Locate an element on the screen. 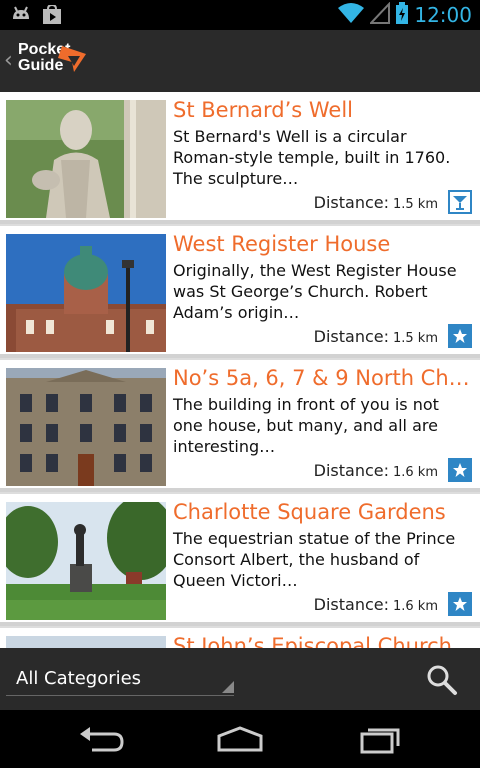  signal-icon is located at coordinates (380, 14).